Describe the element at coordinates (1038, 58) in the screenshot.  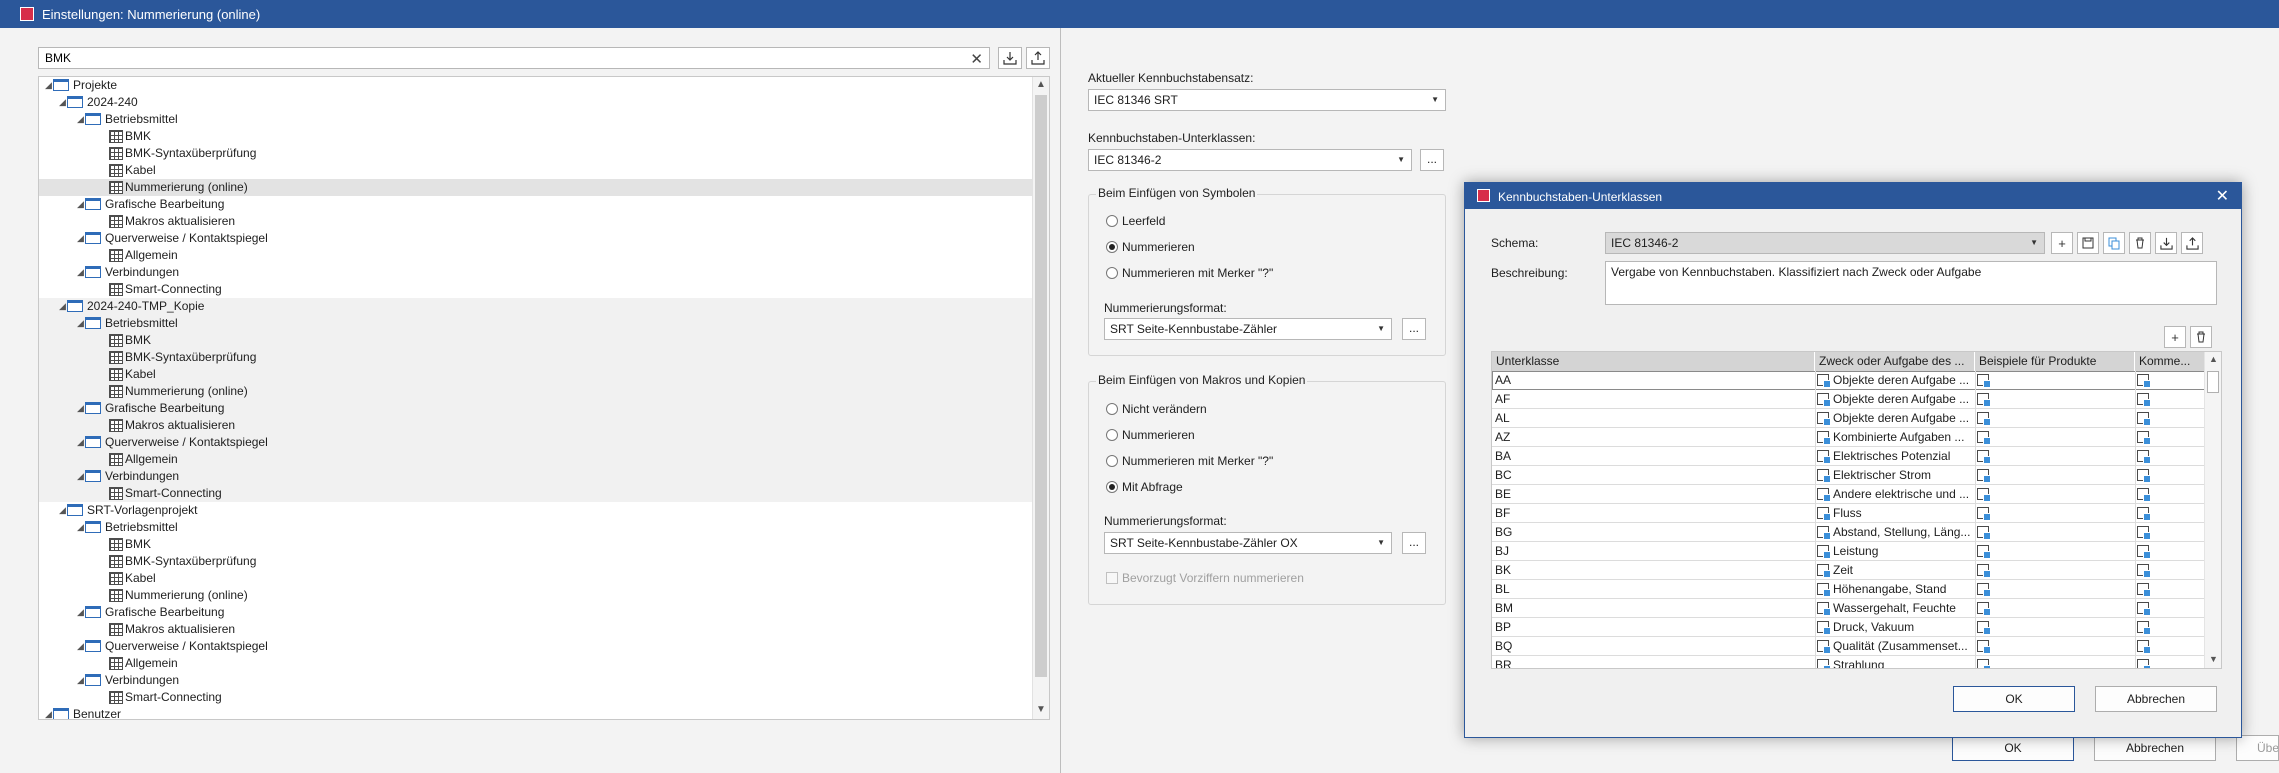
I see `export-button` at that location.